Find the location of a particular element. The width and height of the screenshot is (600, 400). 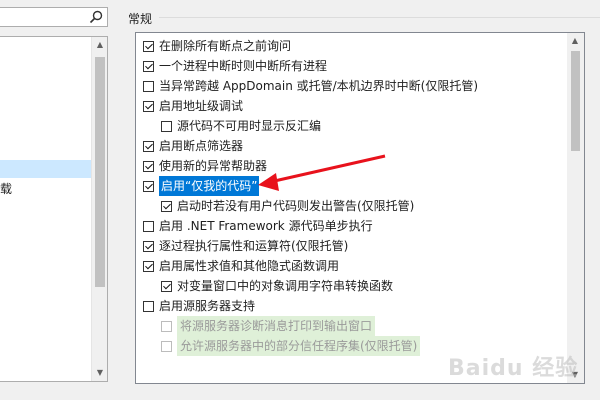

option-row: 启用“仅我的代码” is located at coordinates (201, 186).